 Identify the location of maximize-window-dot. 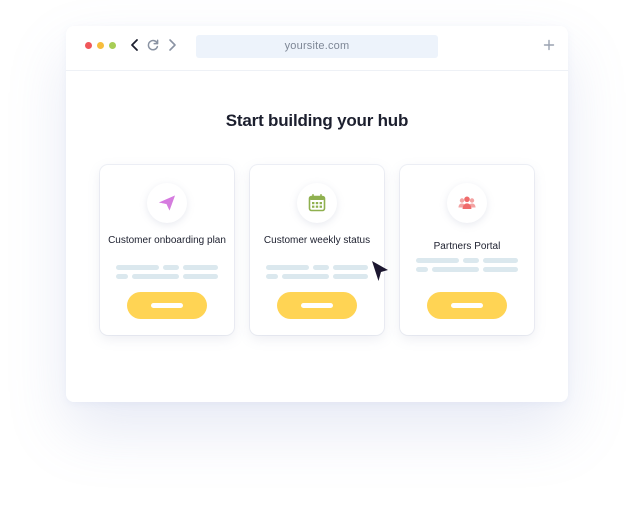
(112, 45).